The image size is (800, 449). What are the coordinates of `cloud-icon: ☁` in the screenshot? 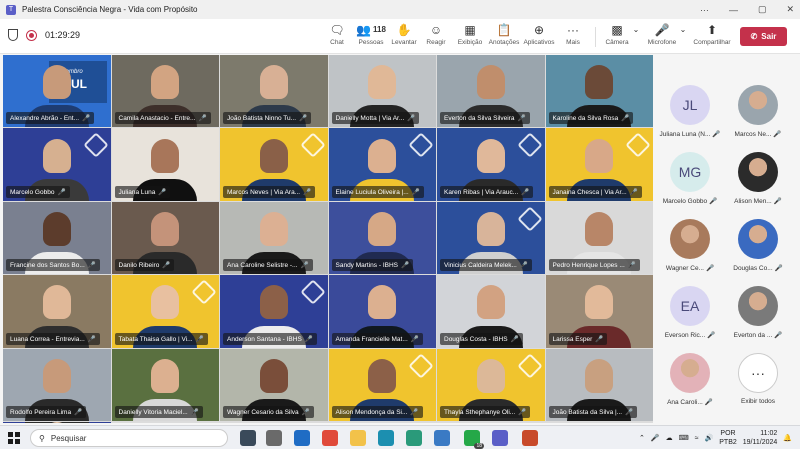 It's located at (669, 438).